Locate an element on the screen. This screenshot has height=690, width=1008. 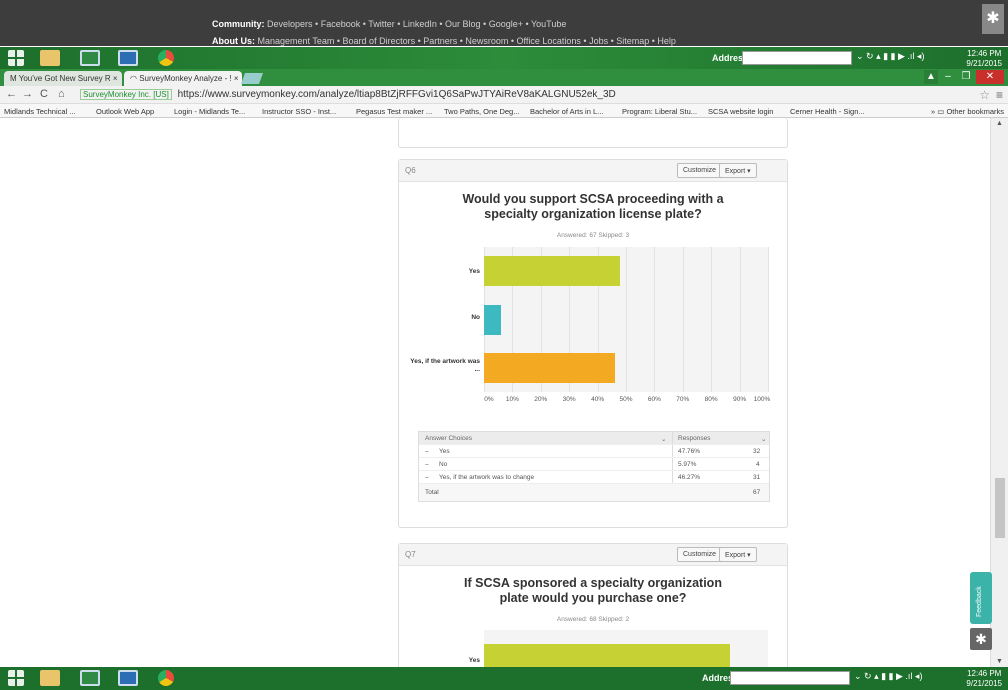
new-tab-button is located at coordinates (252, 78).